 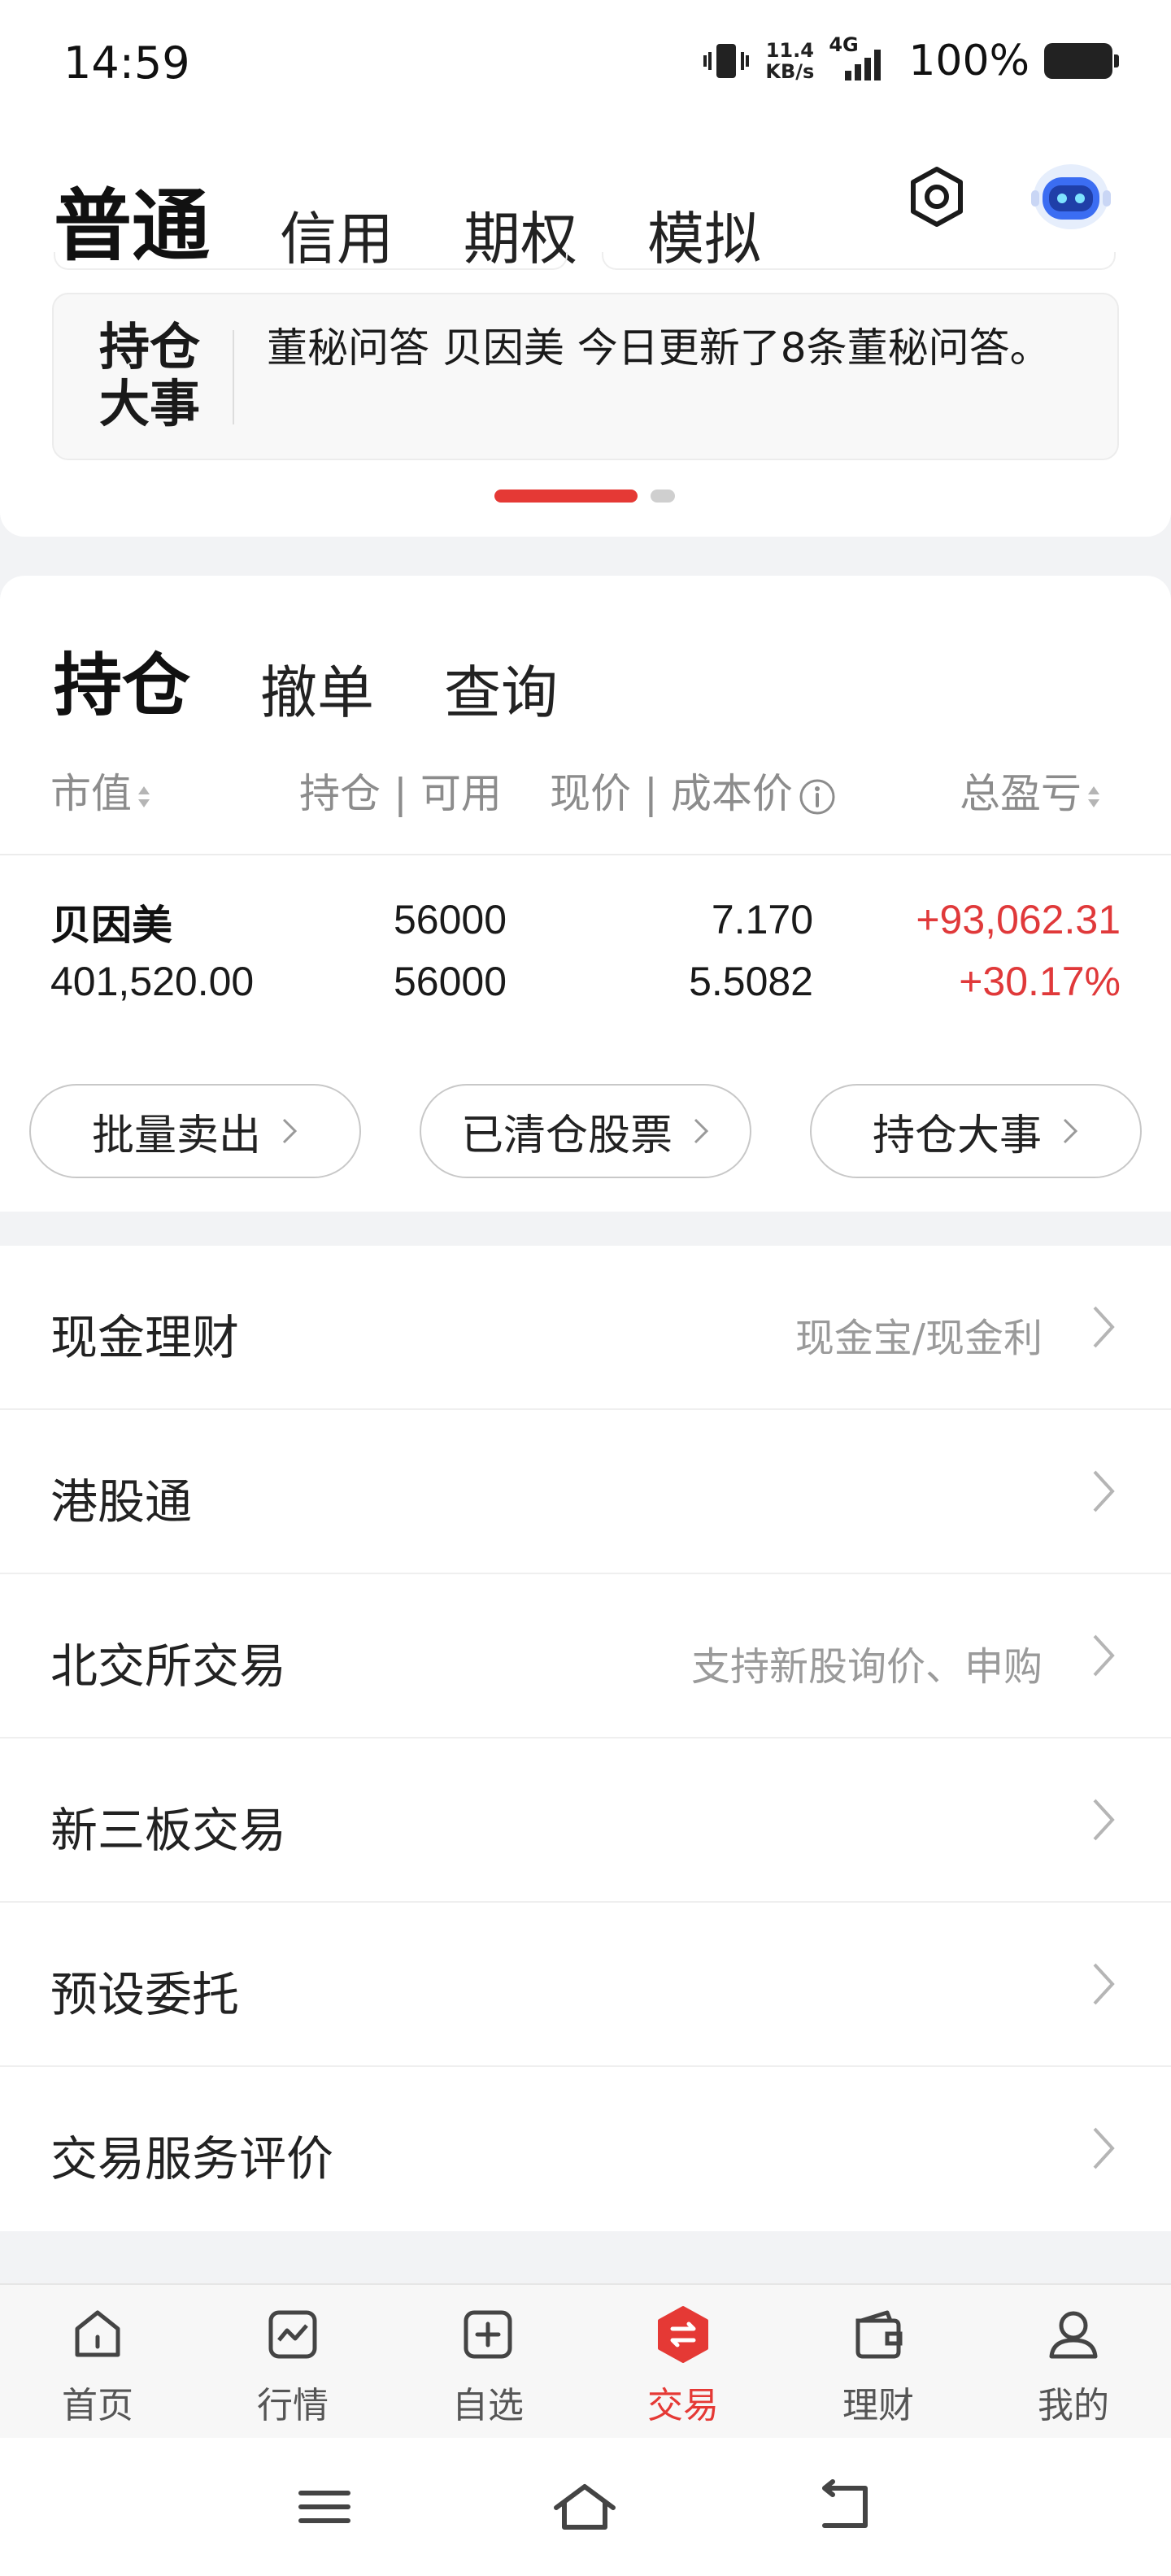 I want to click on nav-mine: 我的, so click(x=1073, y=2362).